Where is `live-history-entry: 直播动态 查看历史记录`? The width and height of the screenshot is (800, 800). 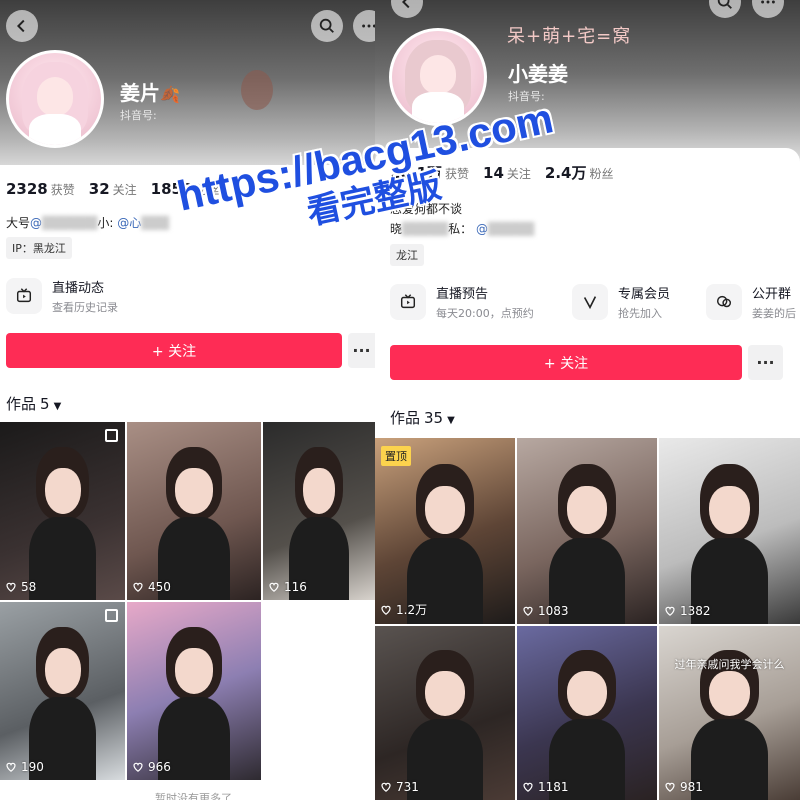
live-history-entry: 直播动态 查看历史记录 is located at coordinates (62, 296).